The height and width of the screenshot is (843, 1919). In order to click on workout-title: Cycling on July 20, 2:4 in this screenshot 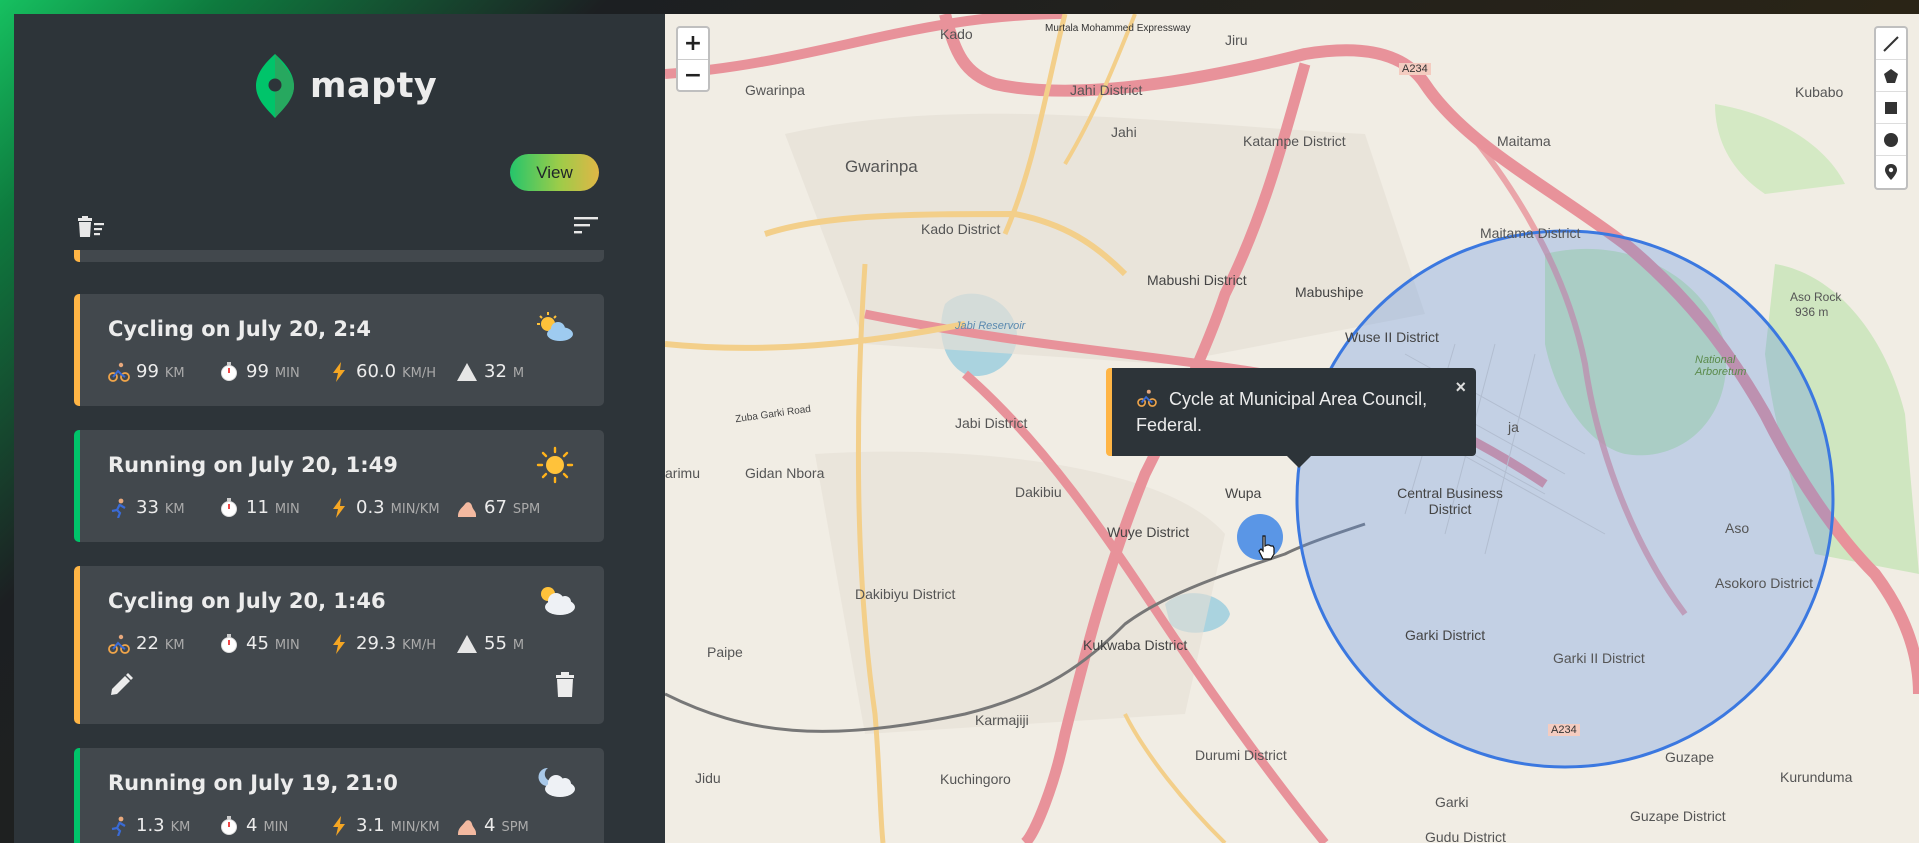, I will do `click(240, 329)`.